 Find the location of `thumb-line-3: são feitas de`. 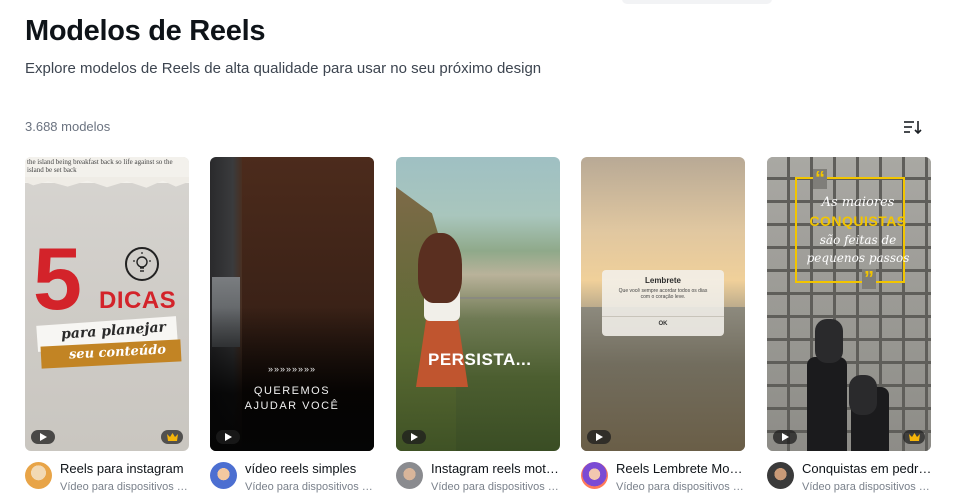

thumb-line-3: são feitas de is located at coordinates (858, 240).